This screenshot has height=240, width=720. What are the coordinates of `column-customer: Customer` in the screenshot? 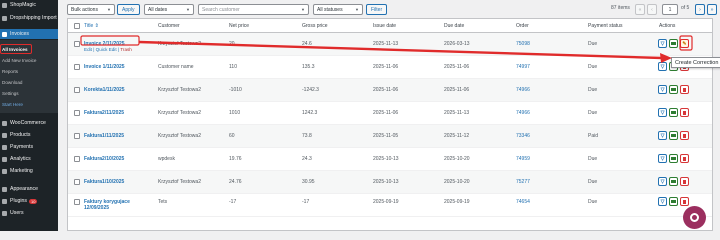 It's located at (169, 26).